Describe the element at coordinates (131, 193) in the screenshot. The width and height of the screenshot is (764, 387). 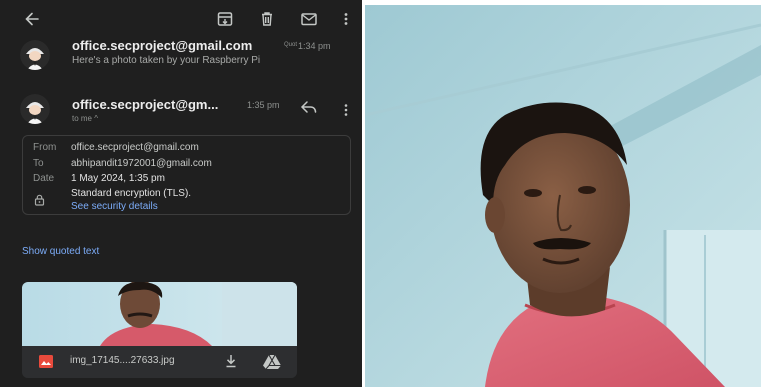
I see `encryption-text: Standard encryption (TLS).` at that location.